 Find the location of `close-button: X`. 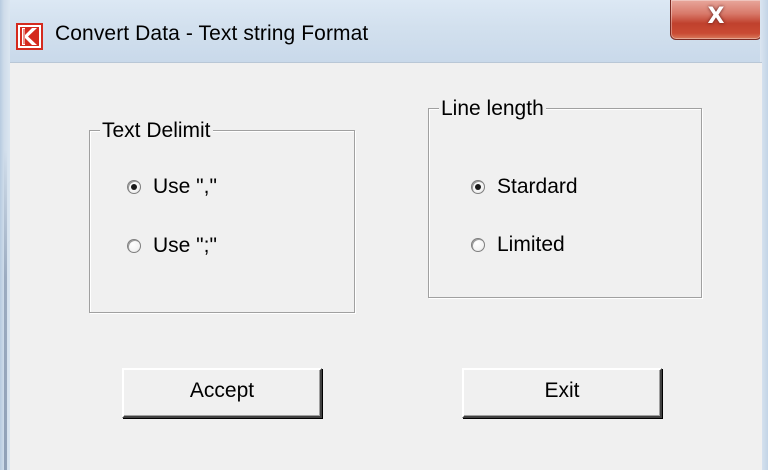

close-button: X is located at coordinates (716, 20).